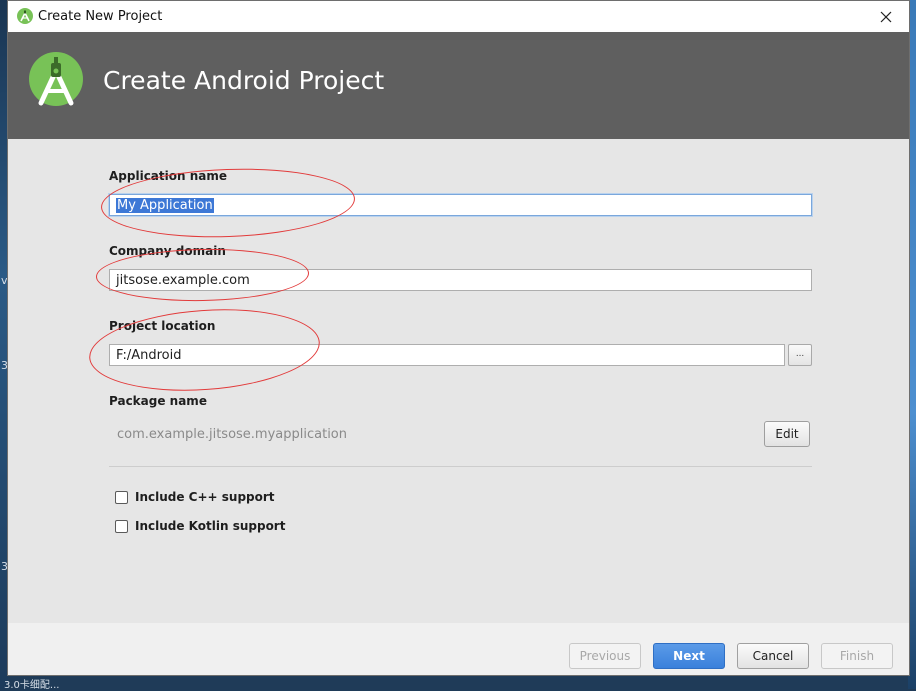 The width and height of the screenshot is (916, 691). I want to click on window-title: Create New Project, so click(100, 16).